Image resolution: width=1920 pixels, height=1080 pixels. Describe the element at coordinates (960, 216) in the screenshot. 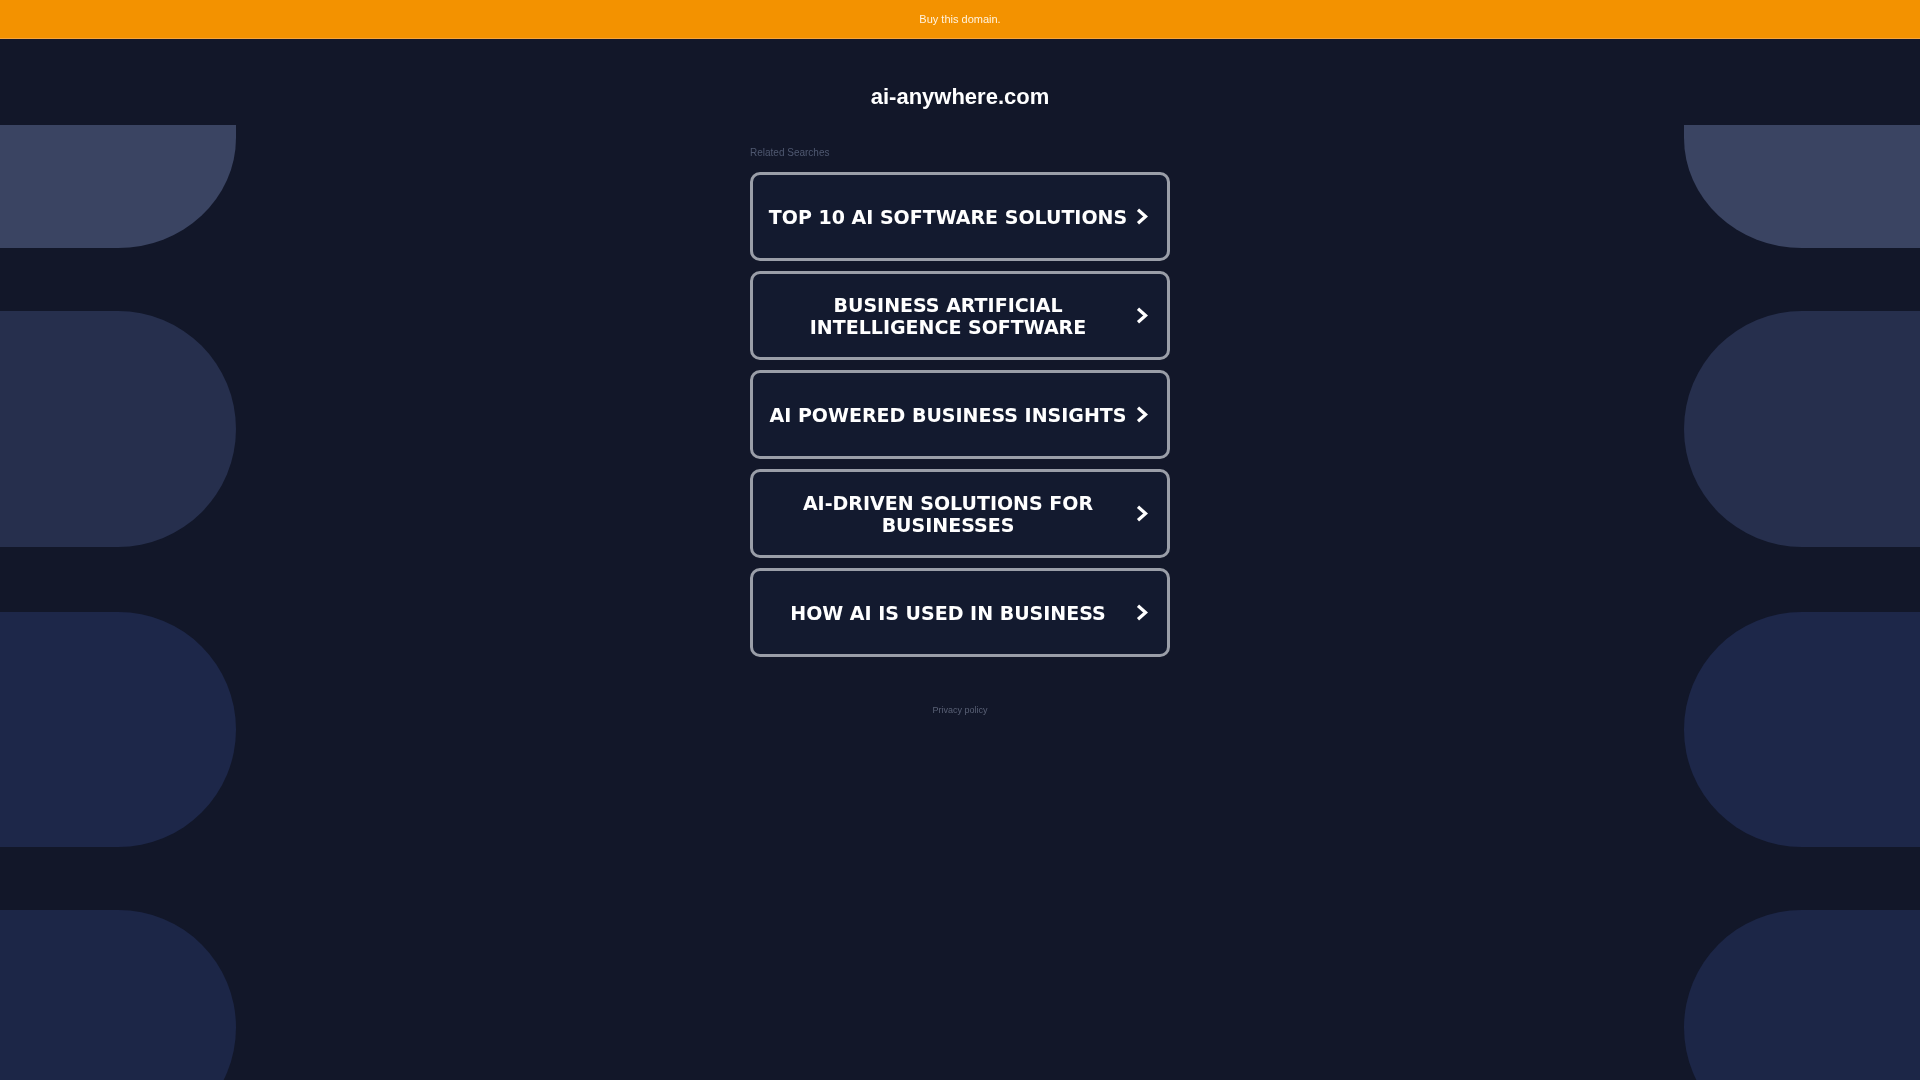

I see `related-search-button: TOP 10 AI SOFTWARE SOLUTIONS` at that location.